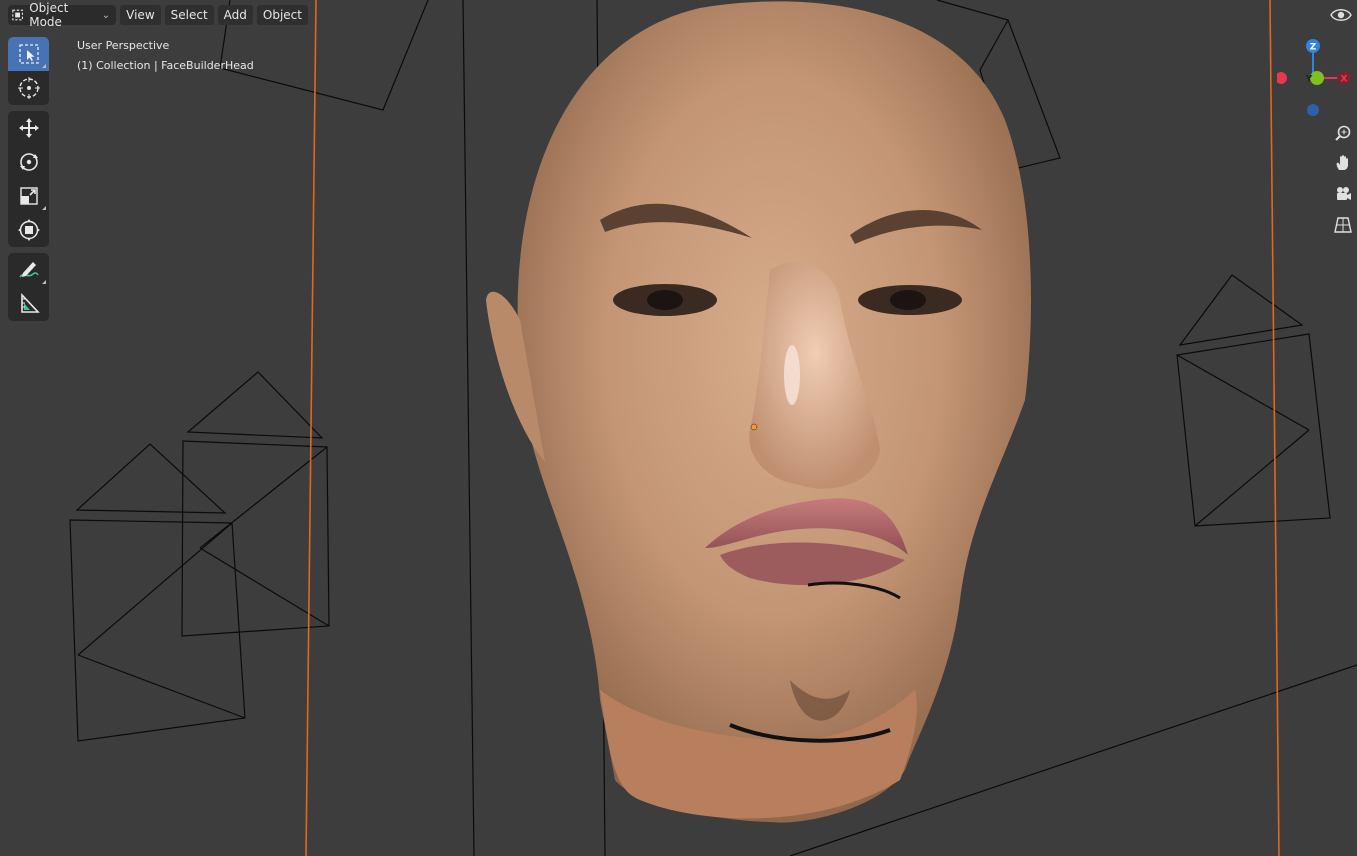 The height and width of the screenshot is (856, 1357). I want to click on zoom-icon, so click(1343, 133).